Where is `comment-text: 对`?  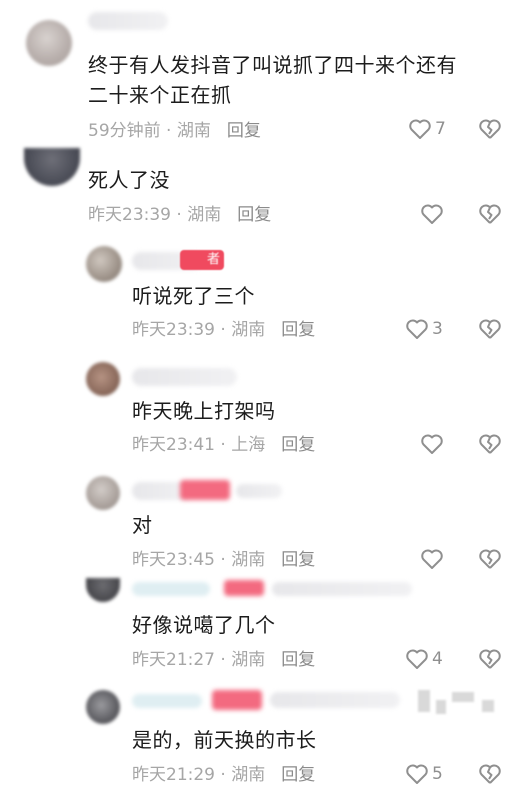 comment-text: 对 is located at coordinates (142, 525).